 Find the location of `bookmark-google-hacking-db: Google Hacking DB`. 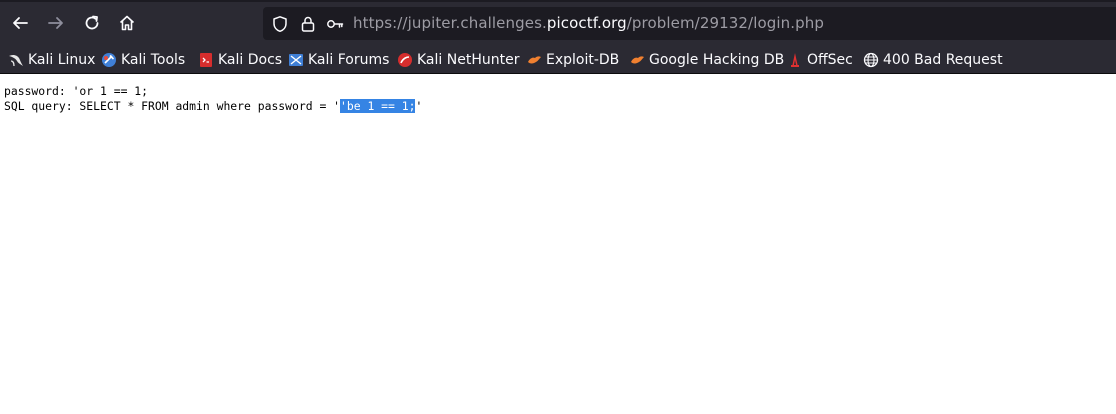

bookmark-google-hacking-db: Google Hacking DB is located at coordinates (706, 60).